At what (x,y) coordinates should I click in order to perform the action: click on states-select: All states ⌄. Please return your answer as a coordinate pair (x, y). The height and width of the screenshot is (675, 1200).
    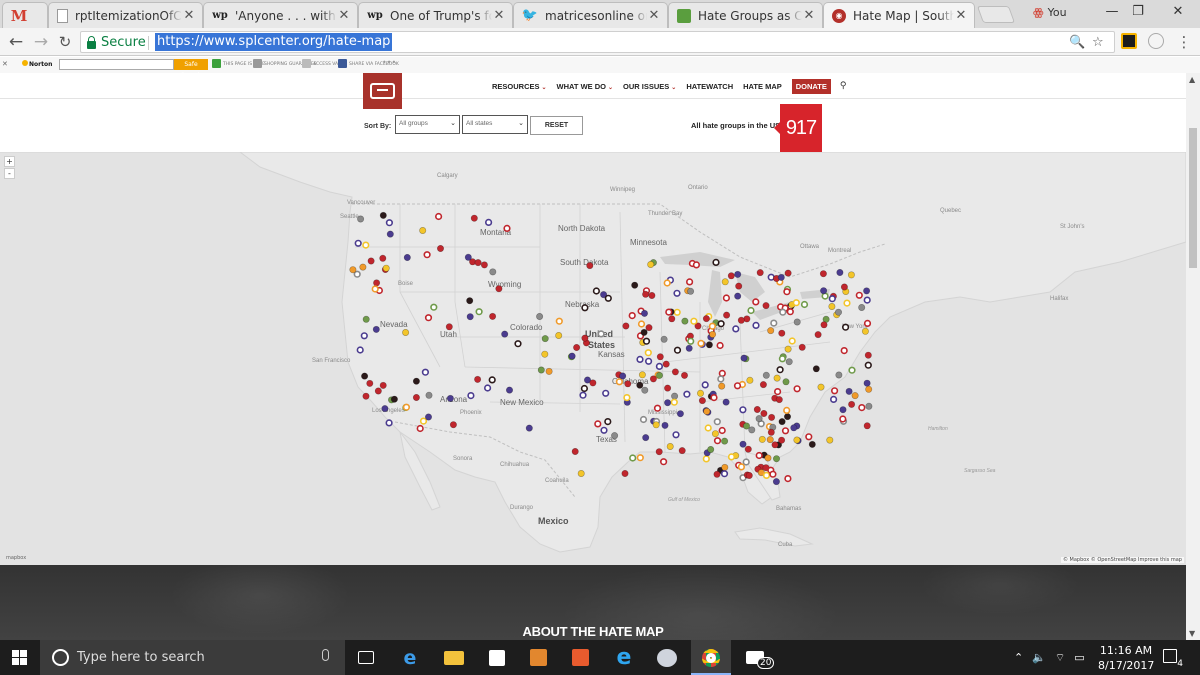
    Looking at the image, I should click on (495, 124).